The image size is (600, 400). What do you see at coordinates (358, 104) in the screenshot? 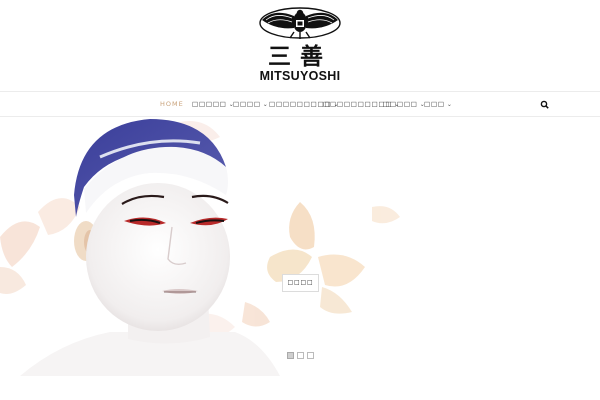
I see `nav-item-label: □□□□□□□□□□` at bounding box center [358, 104].